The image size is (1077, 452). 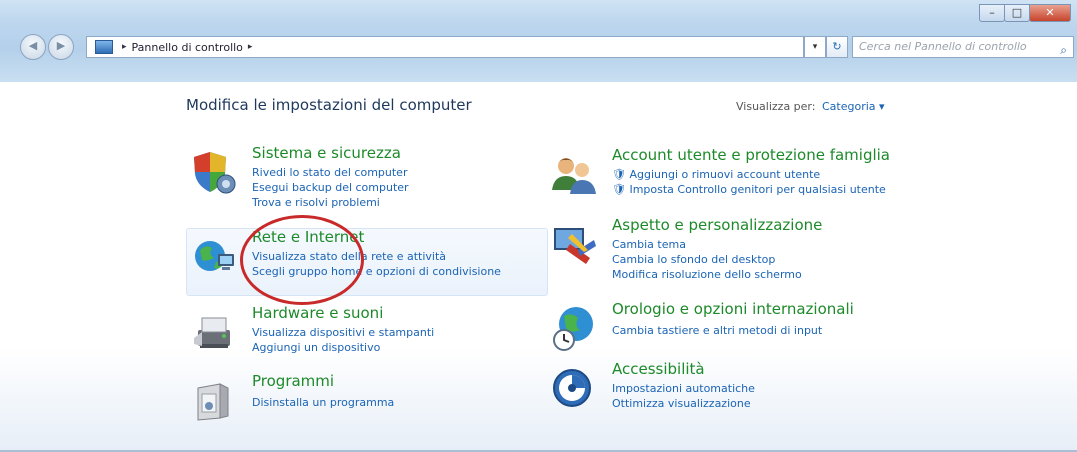 I want to click on category-link: 🛡 Aggiungi o rimuovi account utente, so click(x=716, y=174).